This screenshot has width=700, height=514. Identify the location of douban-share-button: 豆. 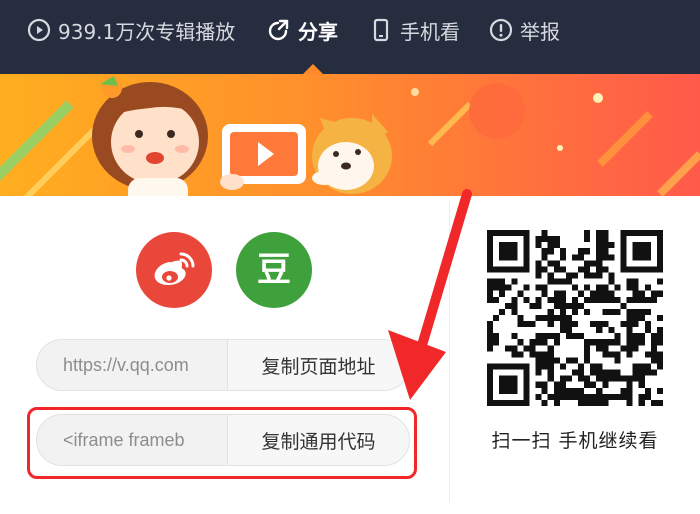
(274, 270).